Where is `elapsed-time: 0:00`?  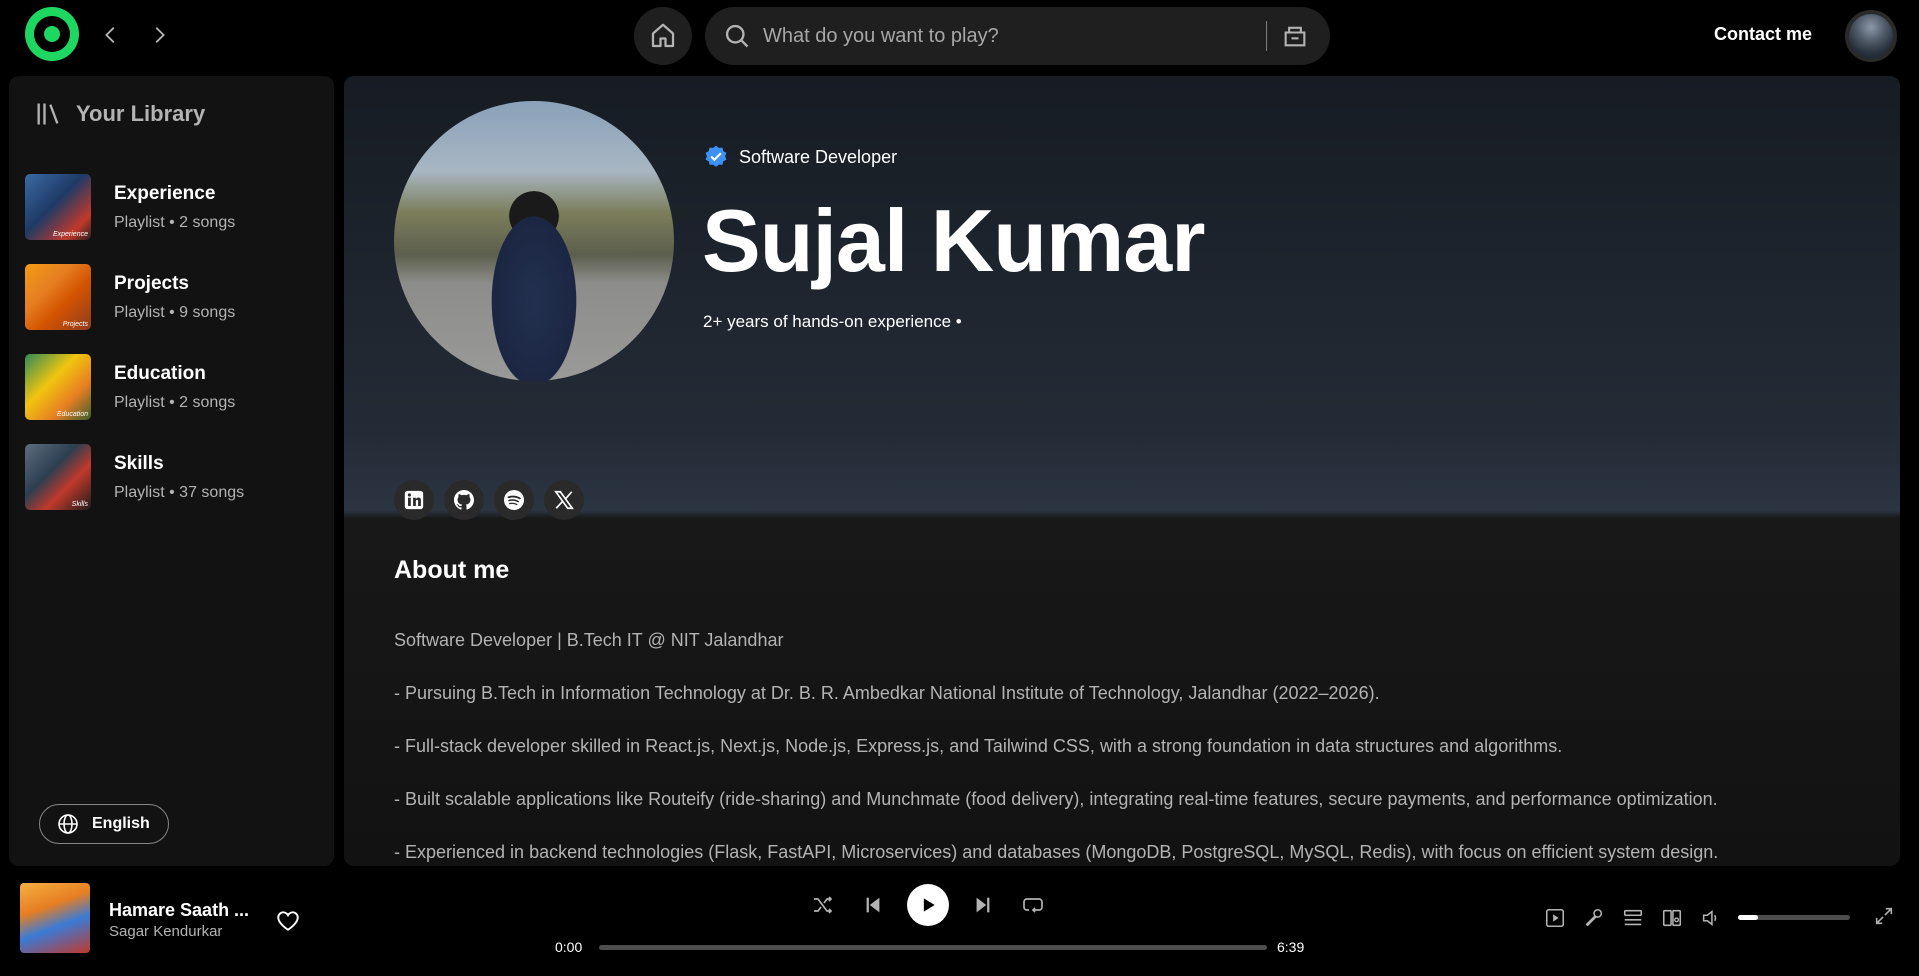 elapsed-time: 0:00 is located at coordinates (569, 947).